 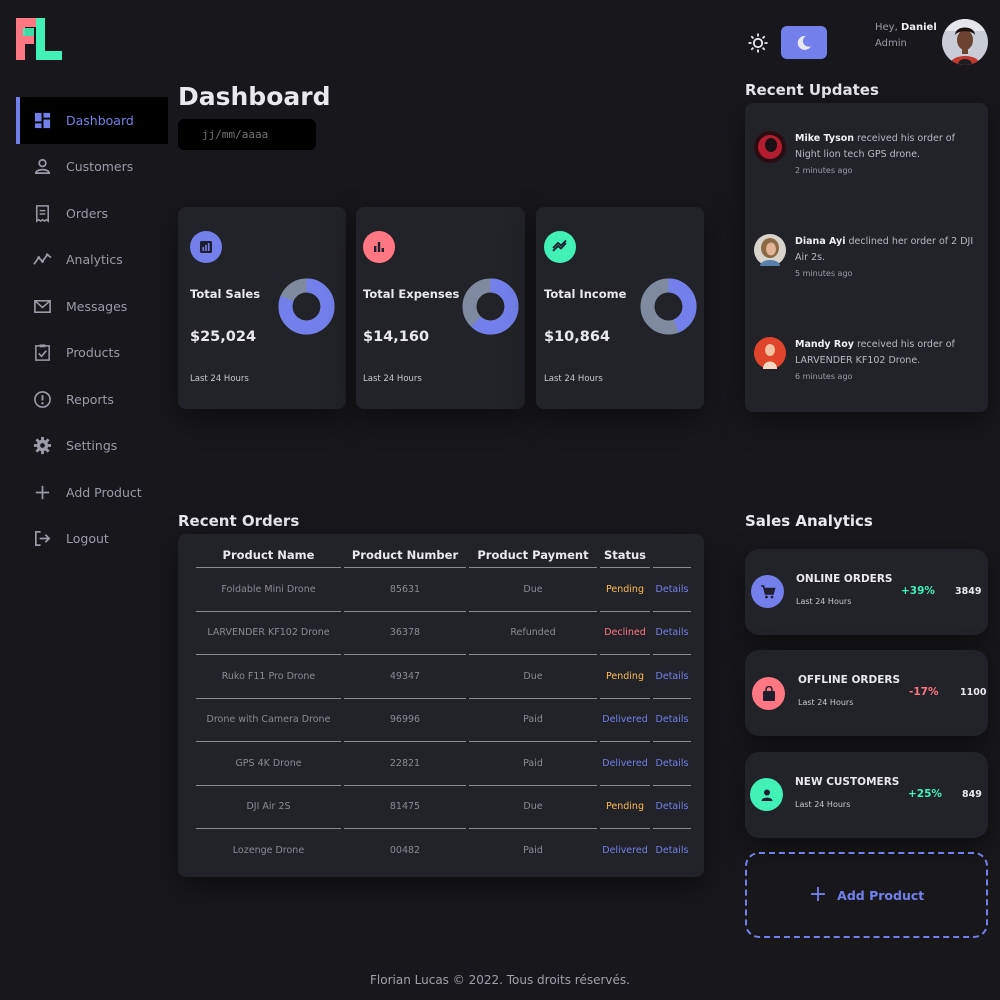 I want to click on date-input, so click(x=247, y=134).